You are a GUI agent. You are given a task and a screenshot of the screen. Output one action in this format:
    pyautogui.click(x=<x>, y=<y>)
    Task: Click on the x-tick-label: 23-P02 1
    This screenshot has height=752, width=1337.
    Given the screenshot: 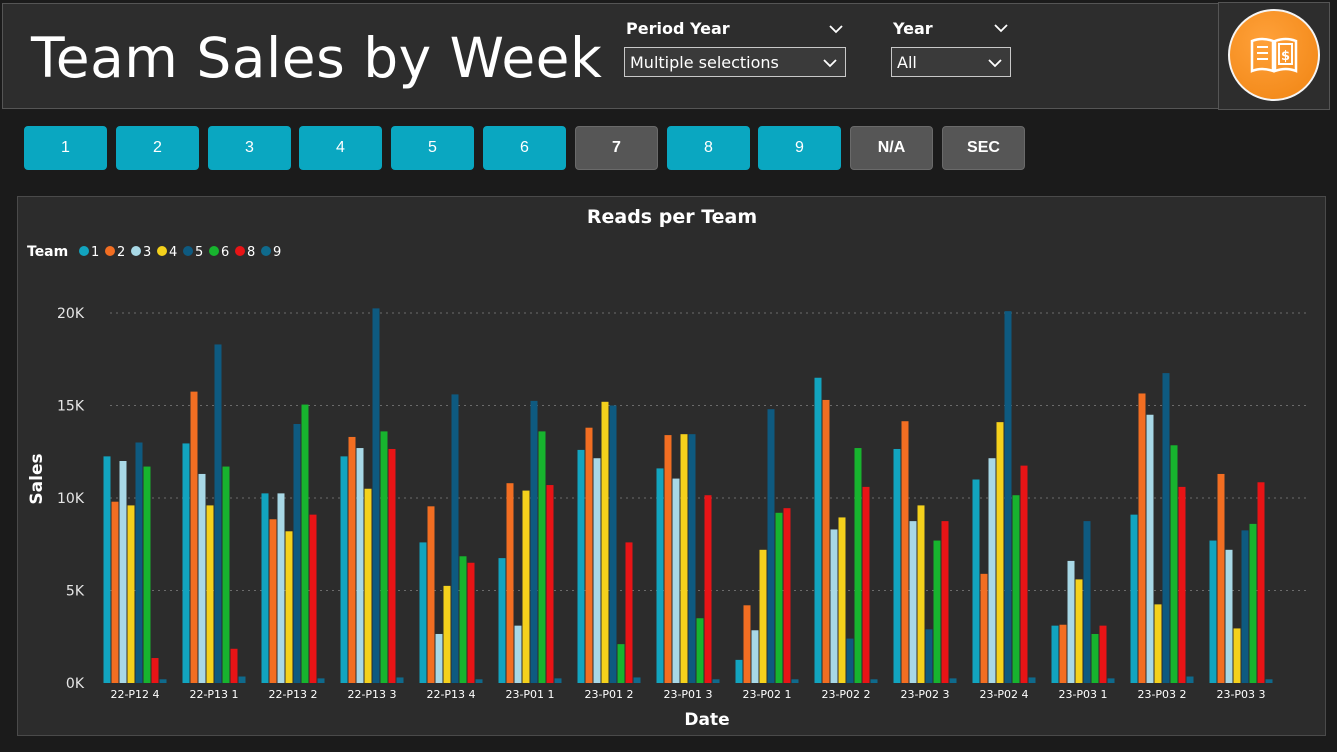 What is the action you would take?
    pyautogui.click(x=766, y=694)
    